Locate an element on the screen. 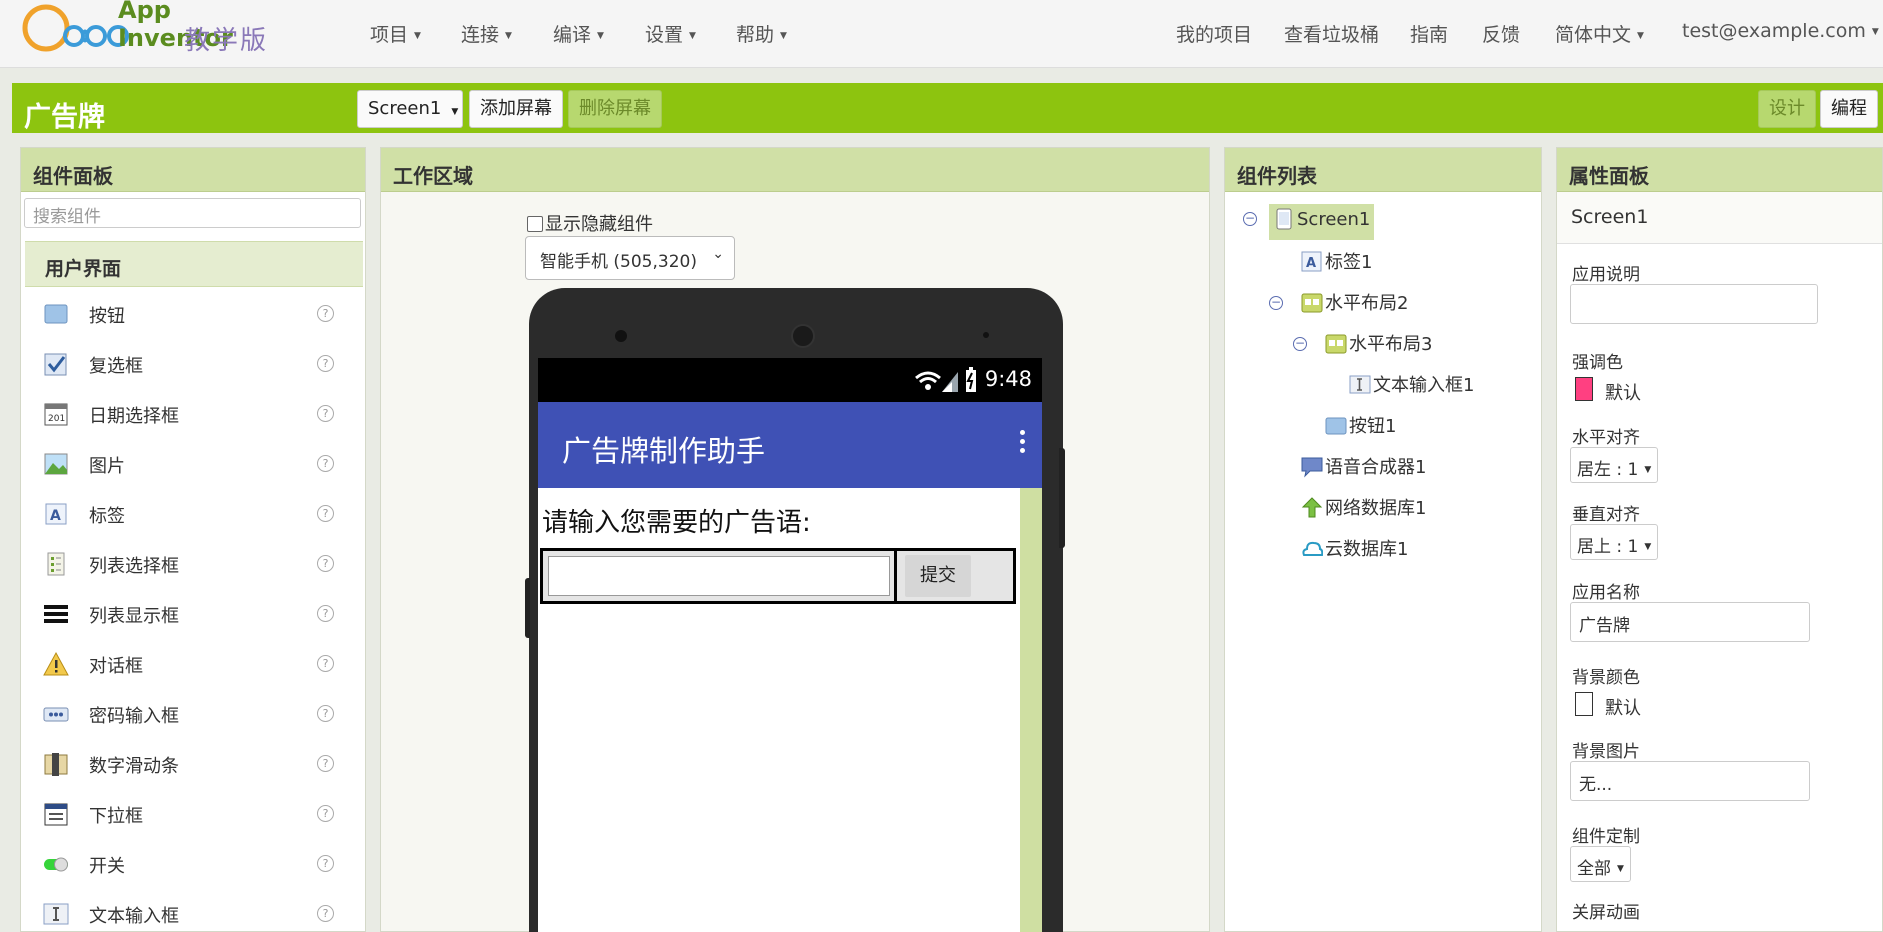 Image resolution: width=1883 pixels, height=932 pixels. selected-component-name: Screen1 is located at coordinates (1719, 218).